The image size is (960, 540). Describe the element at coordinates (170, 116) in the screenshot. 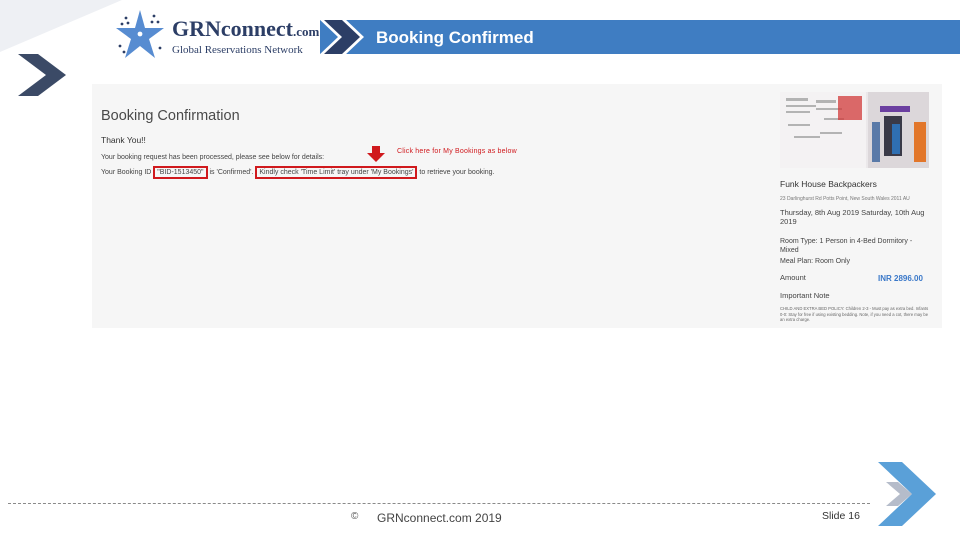

I see `confirmation-heading: Booking Confirmation` at that location.